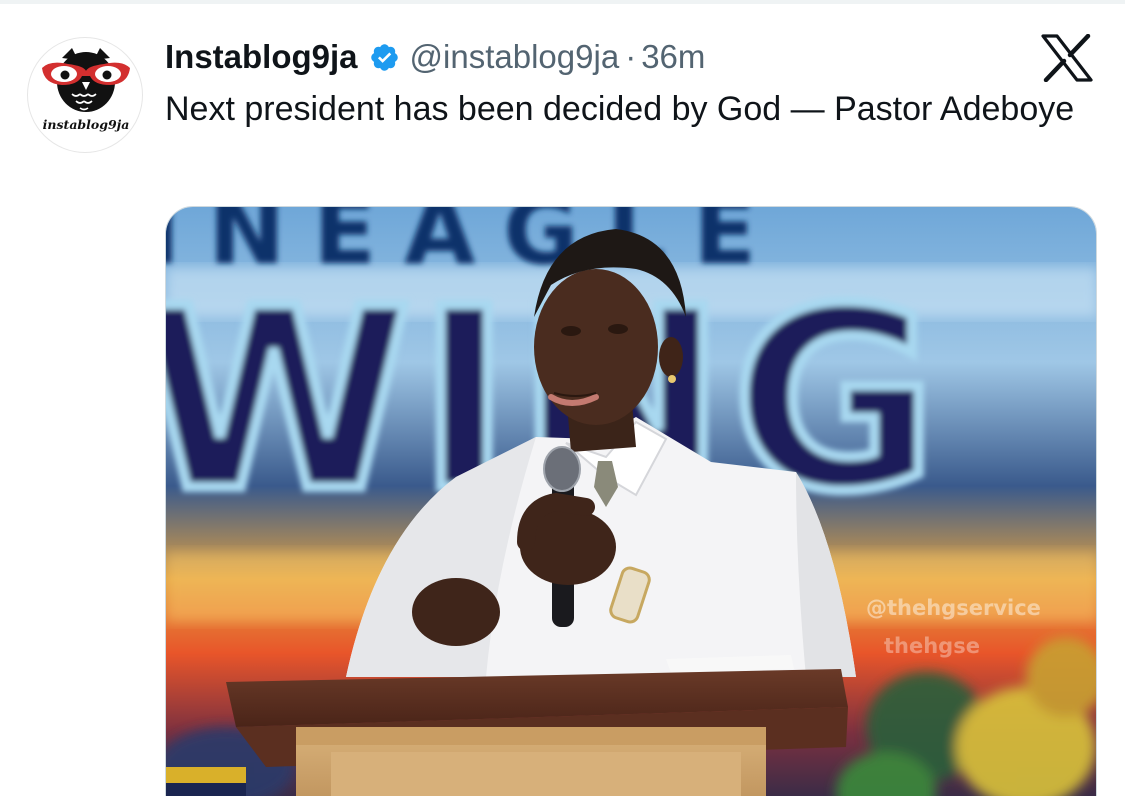 The width and height of the screenshot is (1125, 796). I want to click on owl-logo-icon, so click(86, 80).